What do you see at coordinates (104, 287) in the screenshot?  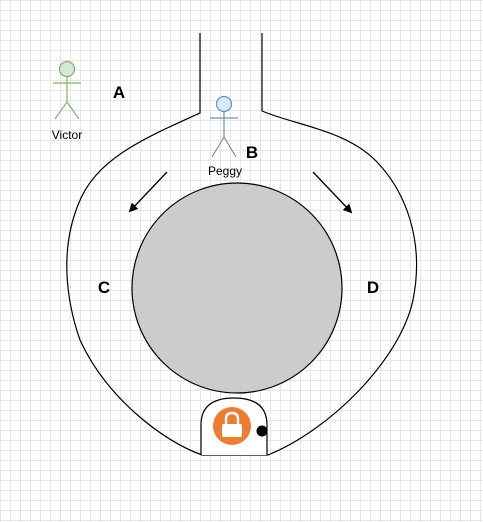 I see `label-c: C` at bounding box center [104, 287].